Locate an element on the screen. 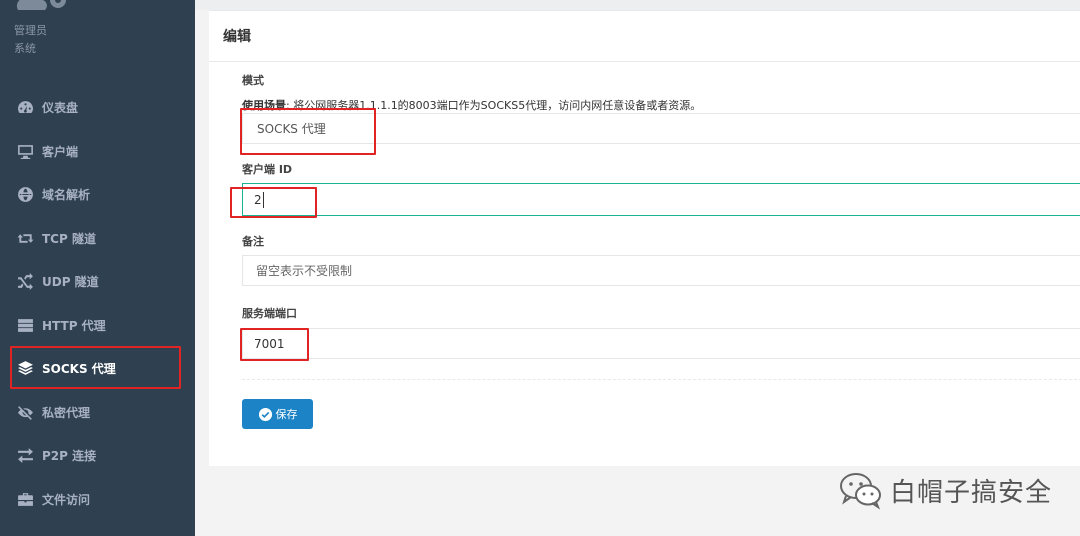  highlight-box-mode is located at coordinates (308, 131).